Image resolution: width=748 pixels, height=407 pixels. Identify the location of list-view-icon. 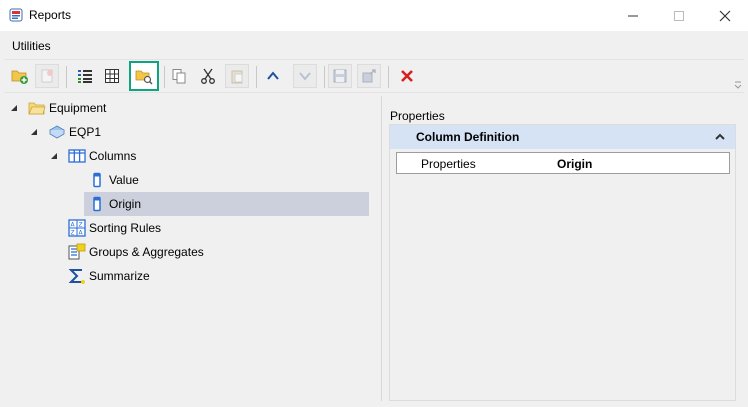
(85, 76).